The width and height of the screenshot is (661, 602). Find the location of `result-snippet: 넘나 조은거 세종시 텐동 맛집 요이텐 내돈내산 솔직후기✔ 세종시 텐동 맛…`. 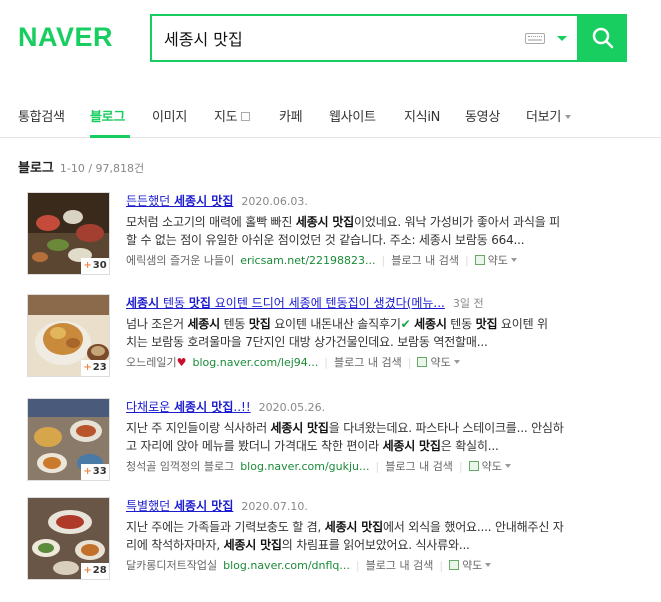

result-snippet: 넘나 조은거 세종시 텐동 맛집 요이텐 내돈내산 솔직후기✔ 세종시 텐동 맛… is located at coordinates (383, 333).